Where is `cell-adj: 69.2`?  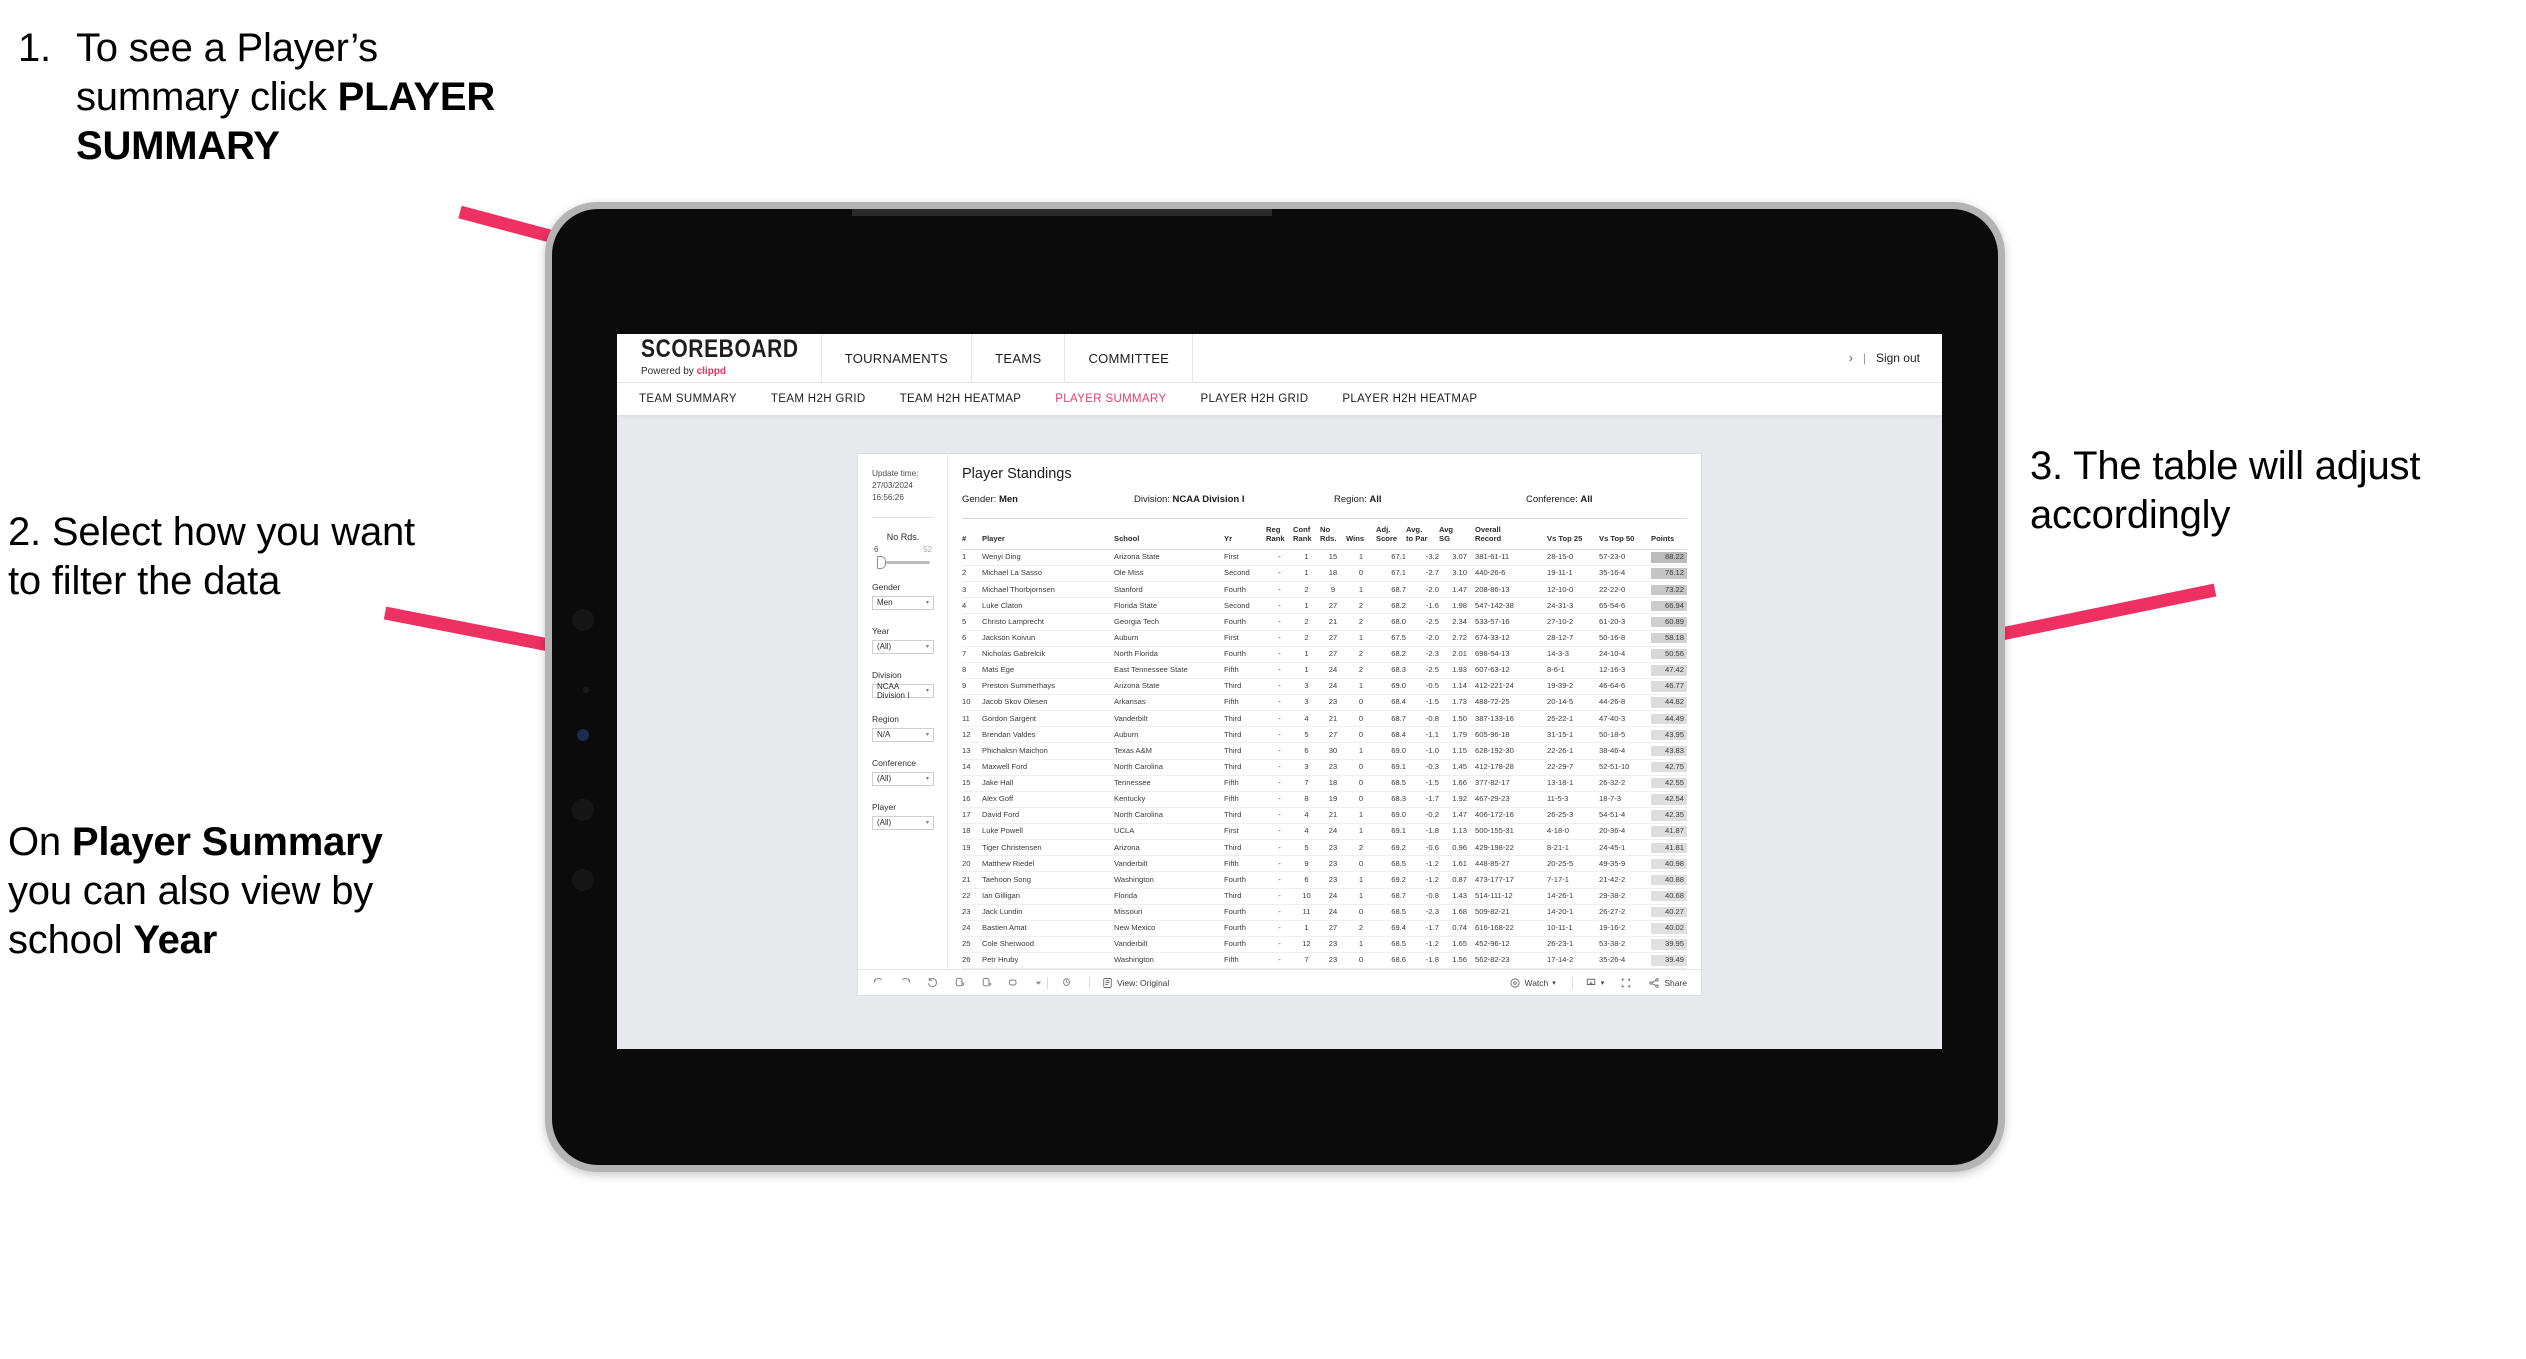 cell-adj: 69.2 is located at coordinates (1391, 880).